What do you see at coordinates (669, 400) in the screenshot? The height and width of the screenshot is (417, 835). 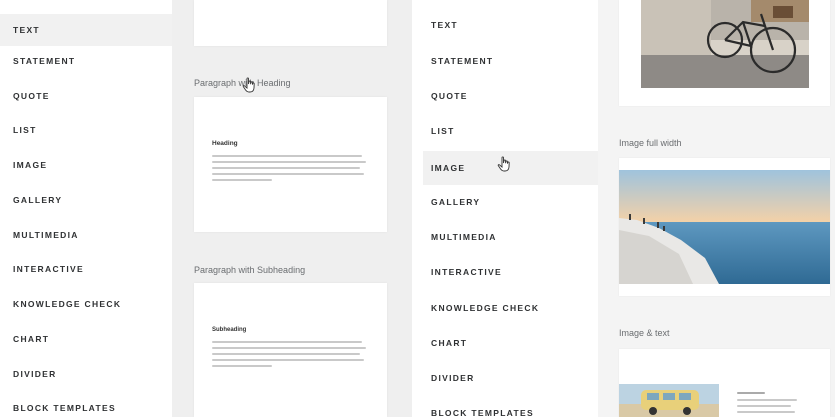 I see `vintage-van-photo` at bounding box center [669, 400].